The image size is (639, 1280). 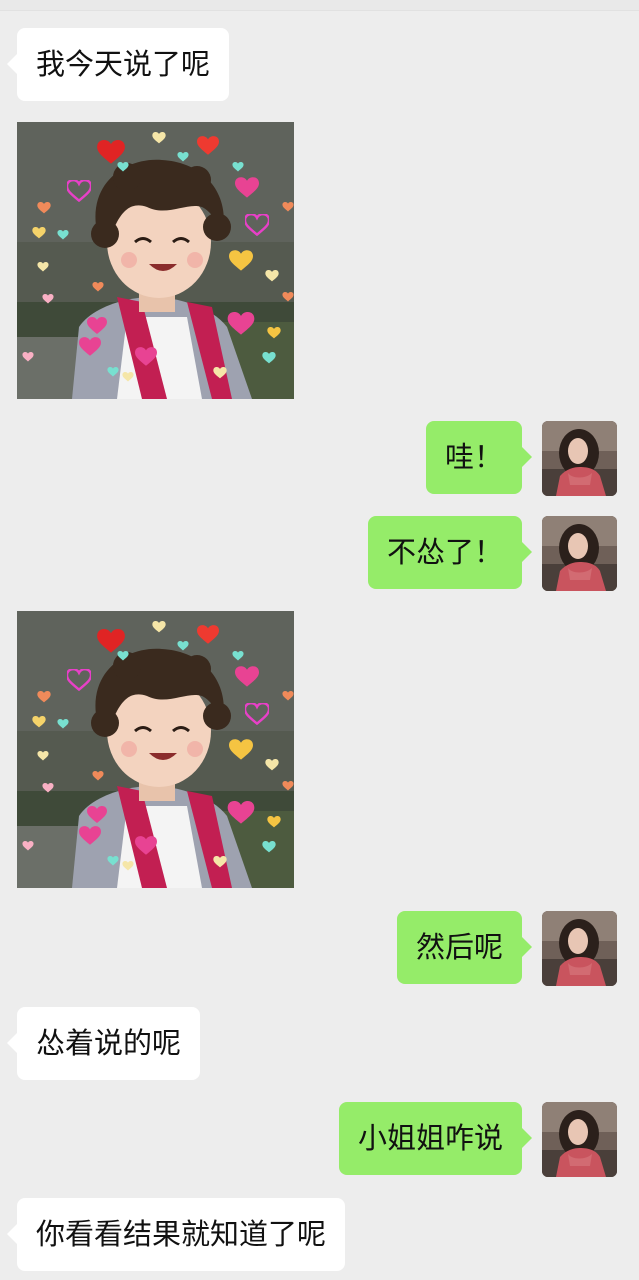 What do you see at coordinates (103, 1043) in the screenshot?
I see `message-bubble-incoming: 怂着说的呢` at bounding box center [103, 1043].